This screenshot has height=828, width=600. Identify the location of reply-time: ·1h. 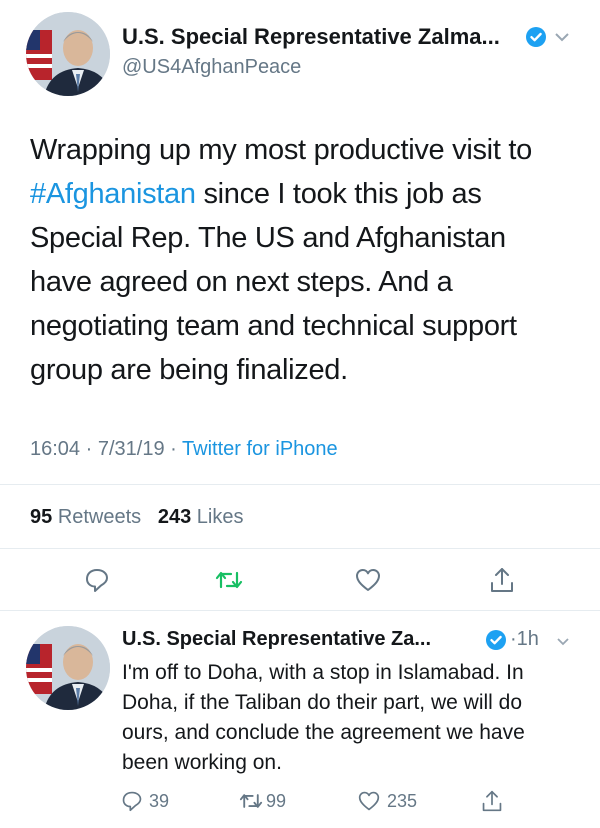
(524, 639).